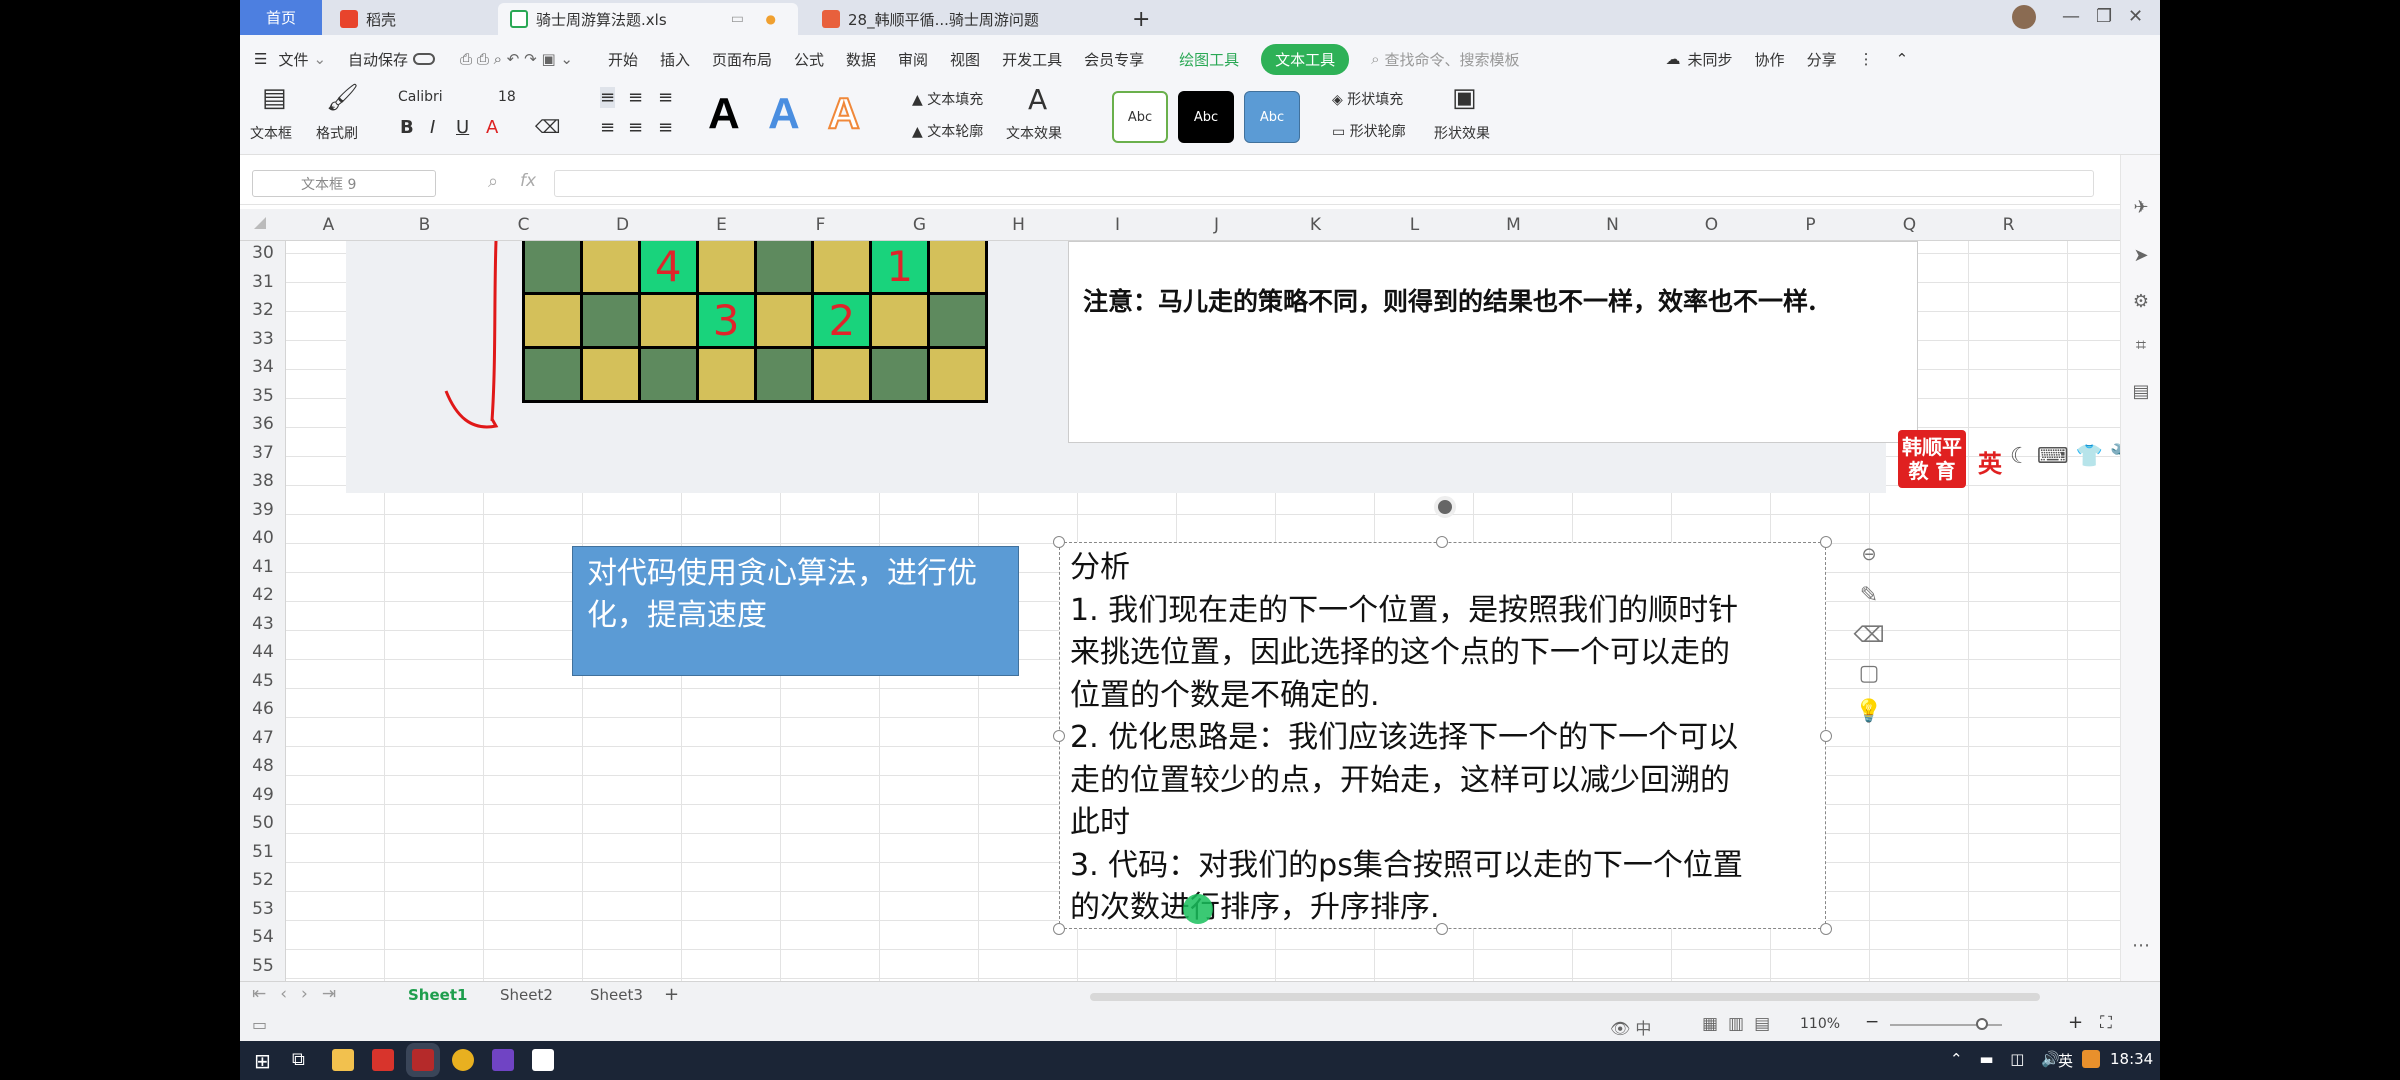 The height and width of the screenshot is (1080, 2400). Describe the element at coordinates (1630, 1027) in the screenshot. I see `eye-icon: 👁 中` at that location.